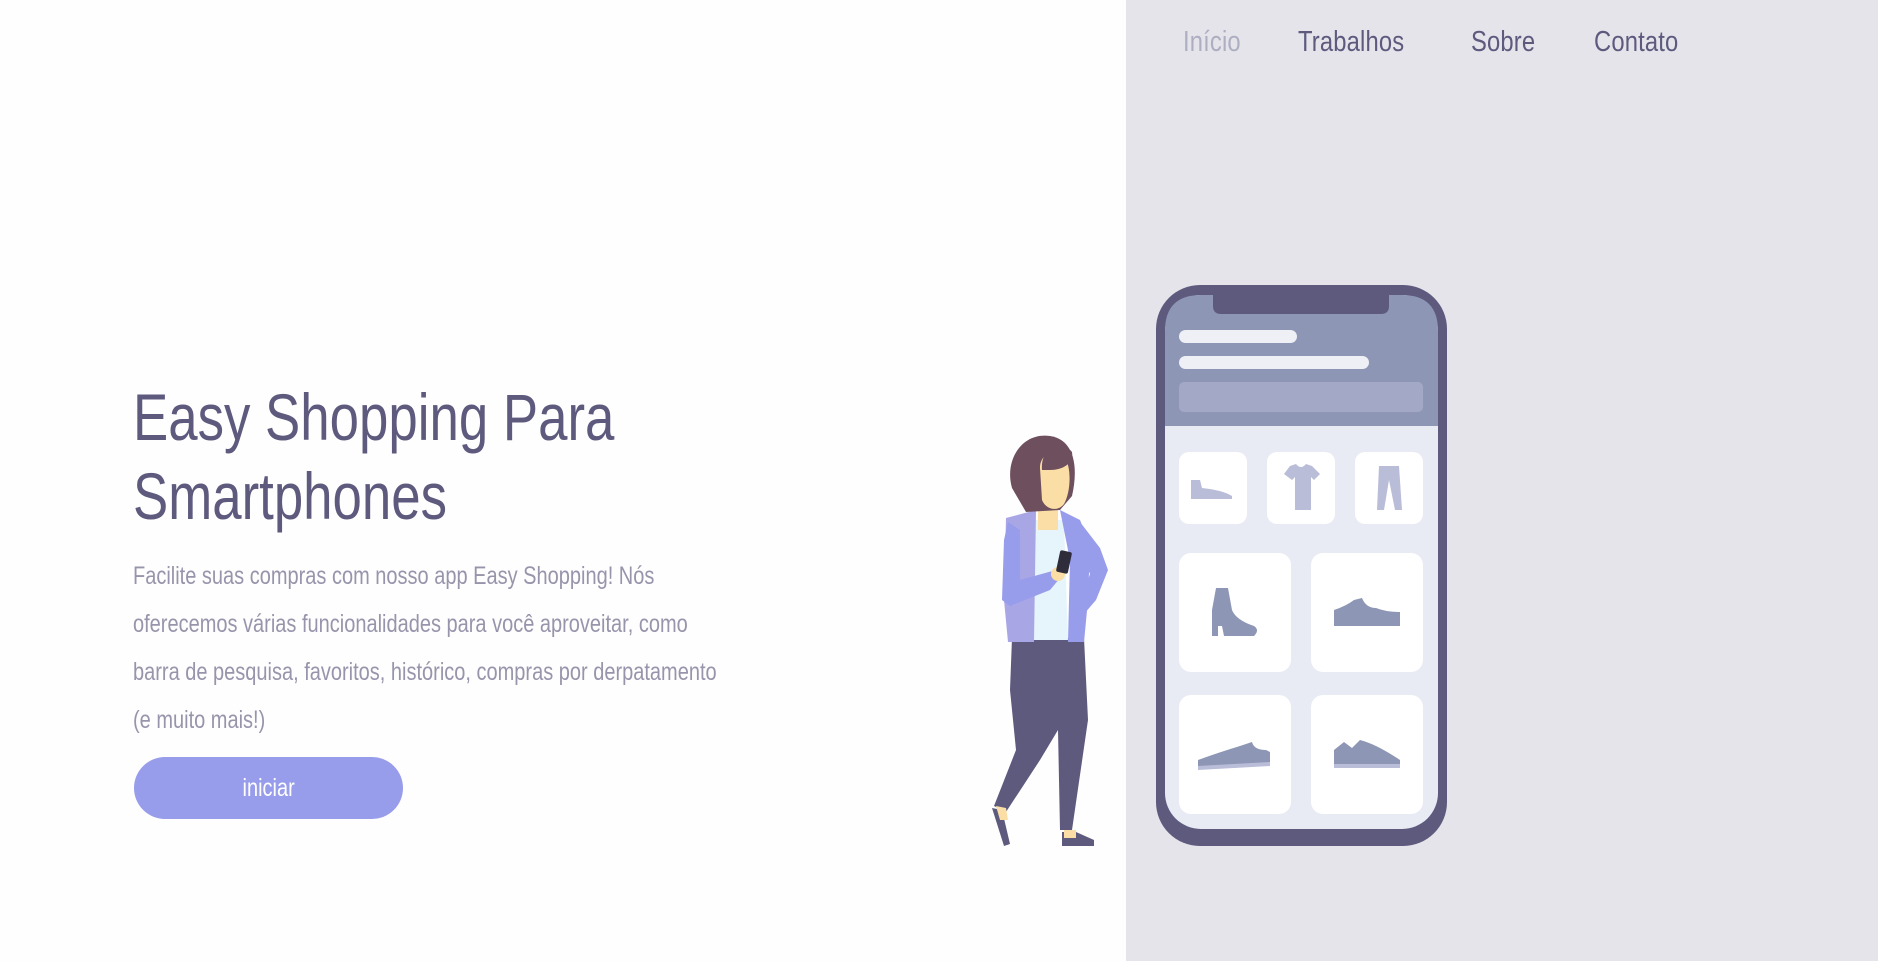 This screenshot has height=961, width=1878. I want to click on phone-mockup, so click(1301, 565).